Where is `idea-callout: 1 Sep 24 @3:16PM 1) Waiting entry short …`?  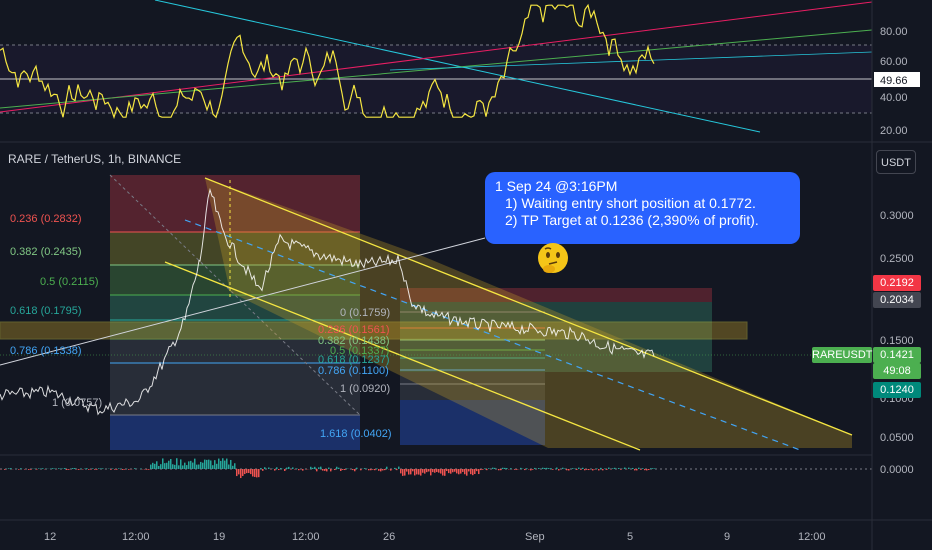
idea-callout: 1 Sep 24 @3:16PM 1) Waiting entry short … is located at coordinates (642, 208).